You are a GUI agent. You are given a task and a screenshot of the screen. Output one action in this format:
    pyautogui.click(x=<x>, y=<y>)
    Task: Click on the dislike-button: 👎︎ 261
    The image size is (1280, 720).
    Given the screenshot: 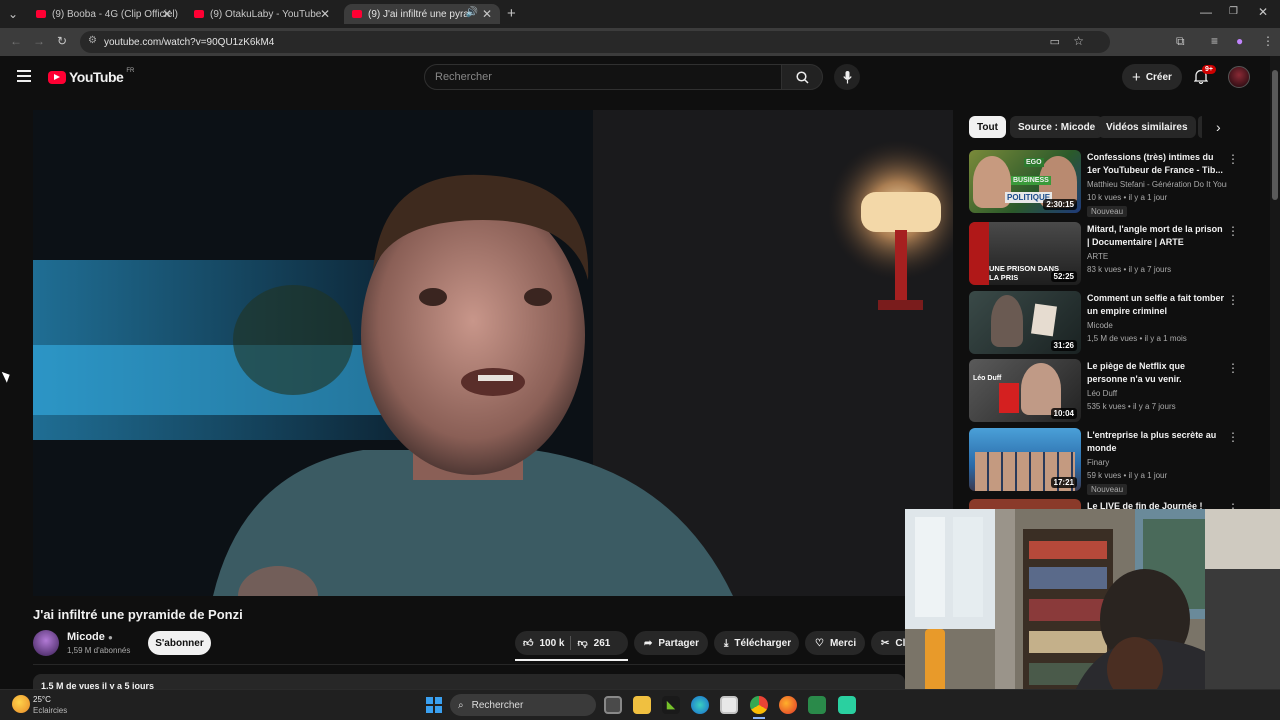 What is the action you would take?
    pyautogui.click(x=593, y=643)
    